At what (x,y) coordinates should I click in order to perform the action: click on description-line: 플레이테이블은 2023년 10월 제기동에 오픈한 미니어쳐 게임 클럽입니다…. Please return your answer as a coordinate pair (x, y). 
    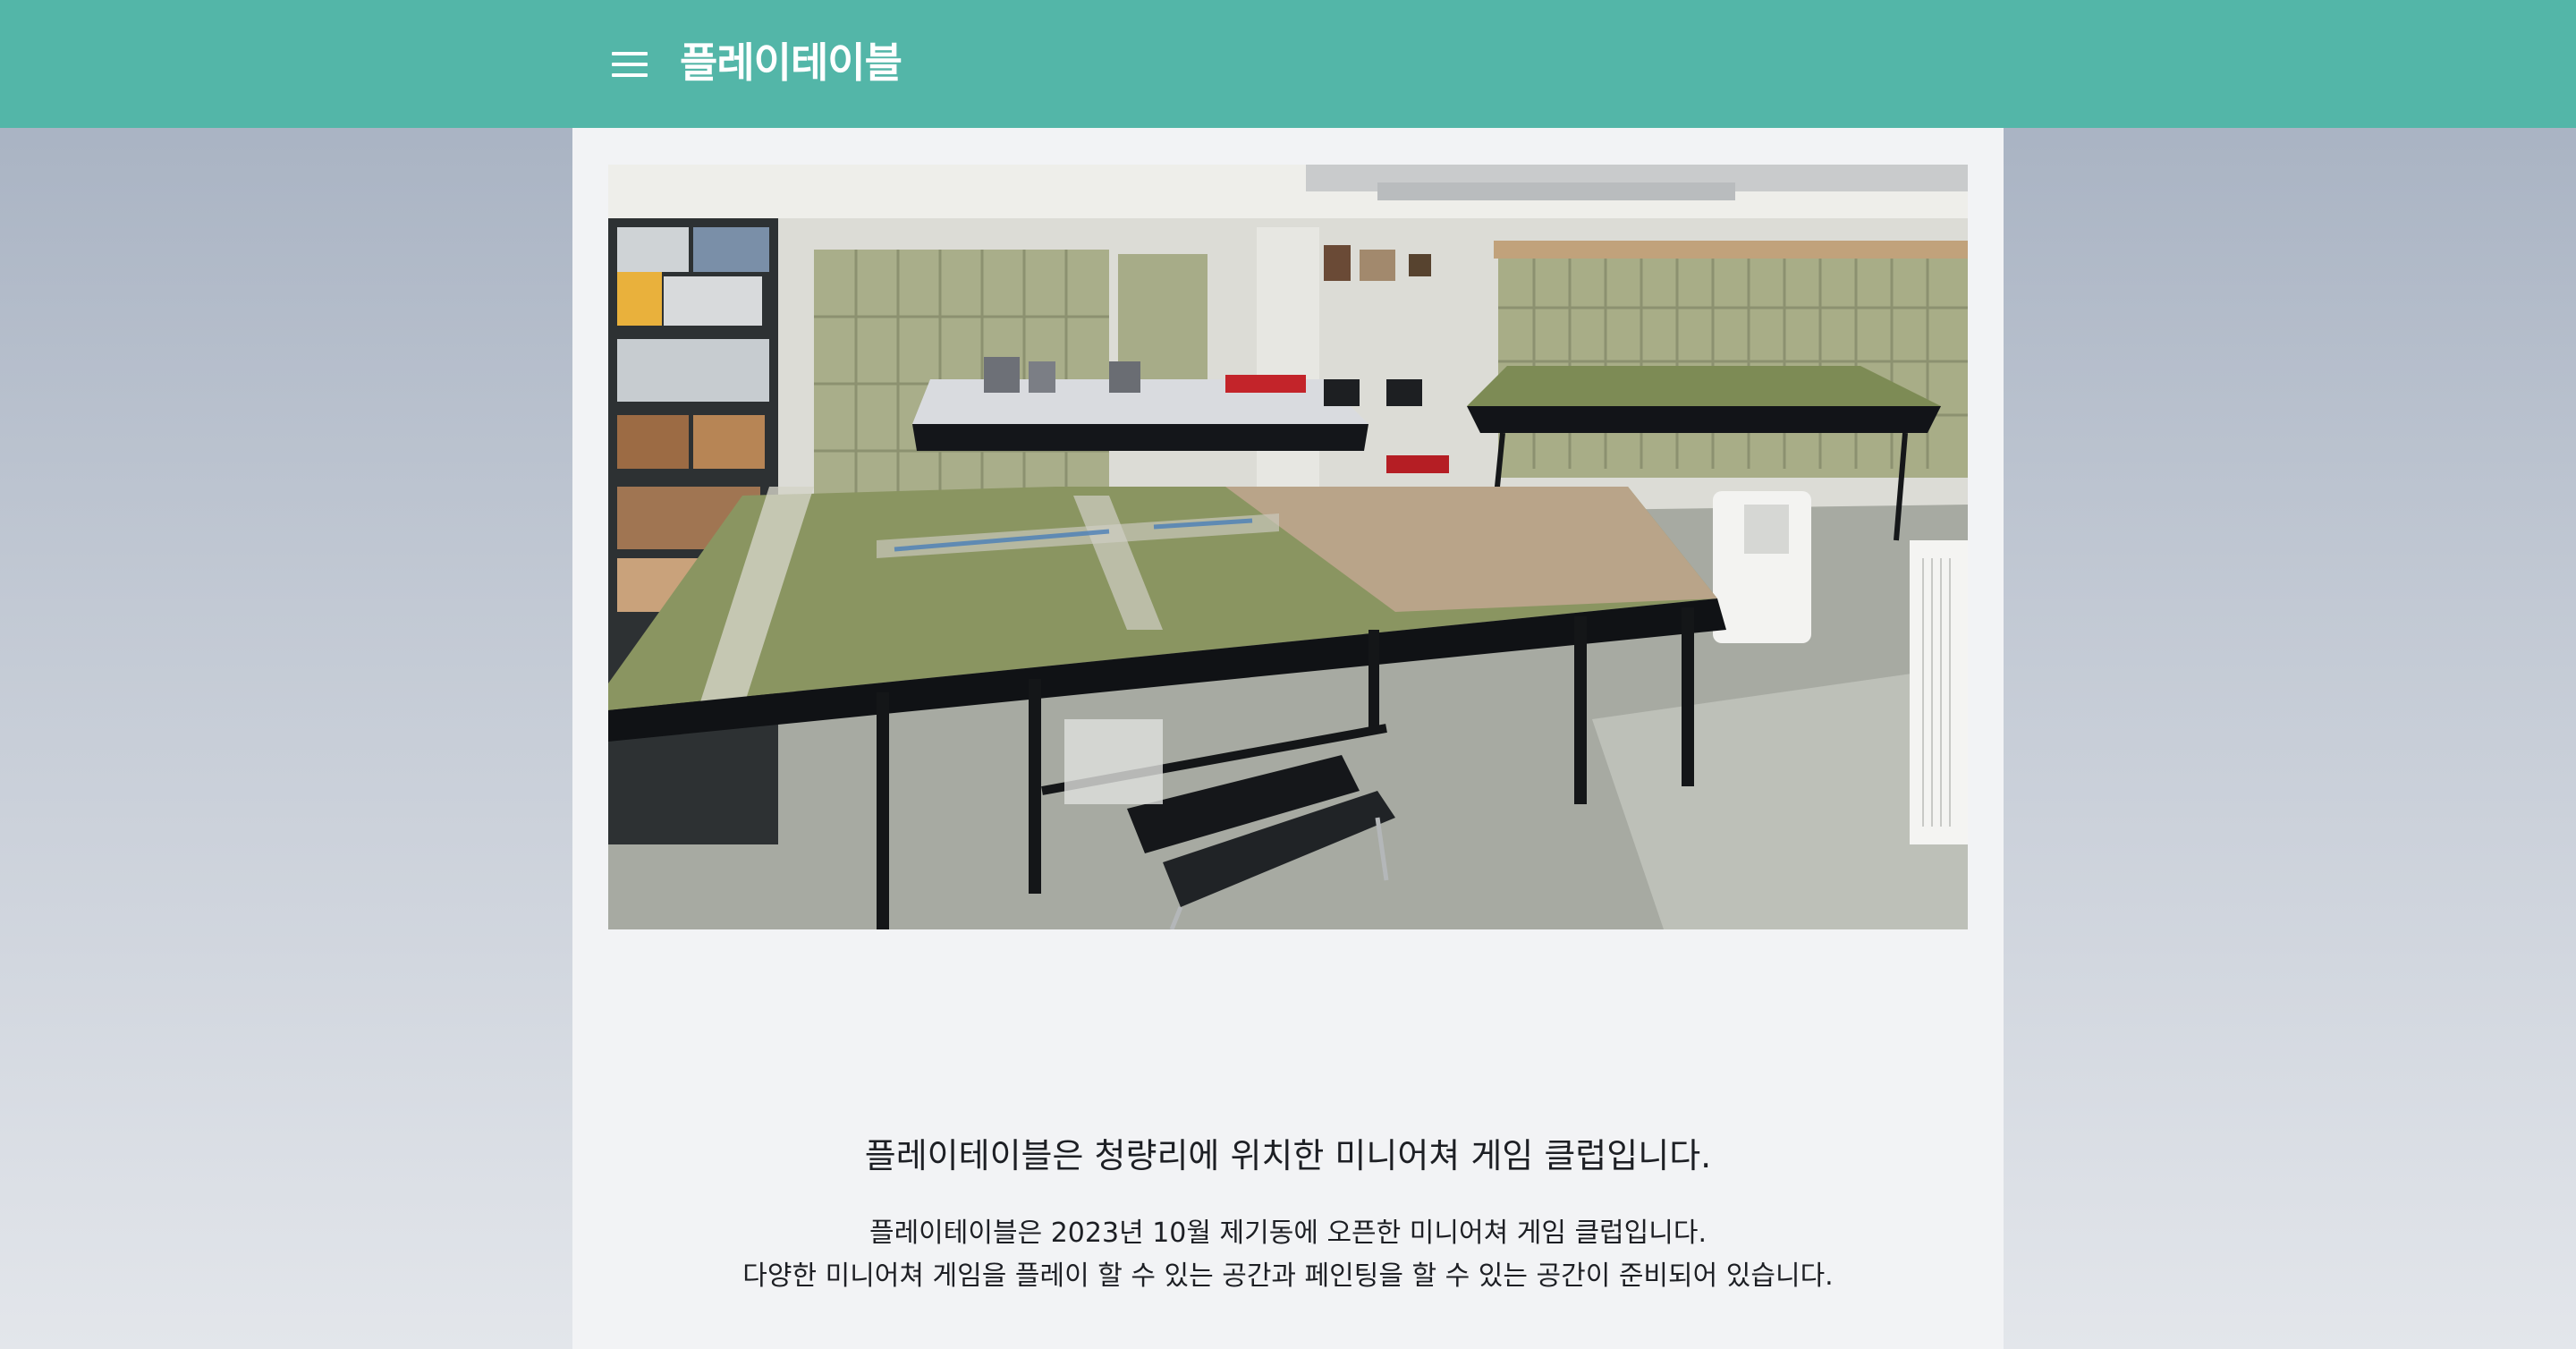
    Looking at the image, I should click on (1288, 1233).